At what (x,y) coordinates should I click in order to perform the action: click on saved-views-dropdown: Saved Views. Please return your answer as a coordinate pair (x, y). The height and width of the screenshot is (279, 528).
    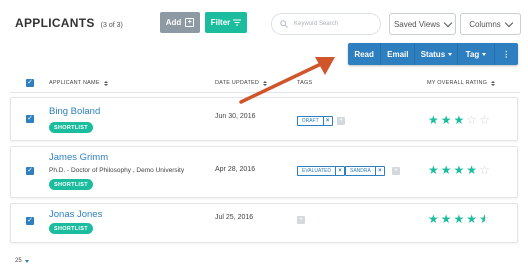
    Looking at the image, I should click on (422, 24).